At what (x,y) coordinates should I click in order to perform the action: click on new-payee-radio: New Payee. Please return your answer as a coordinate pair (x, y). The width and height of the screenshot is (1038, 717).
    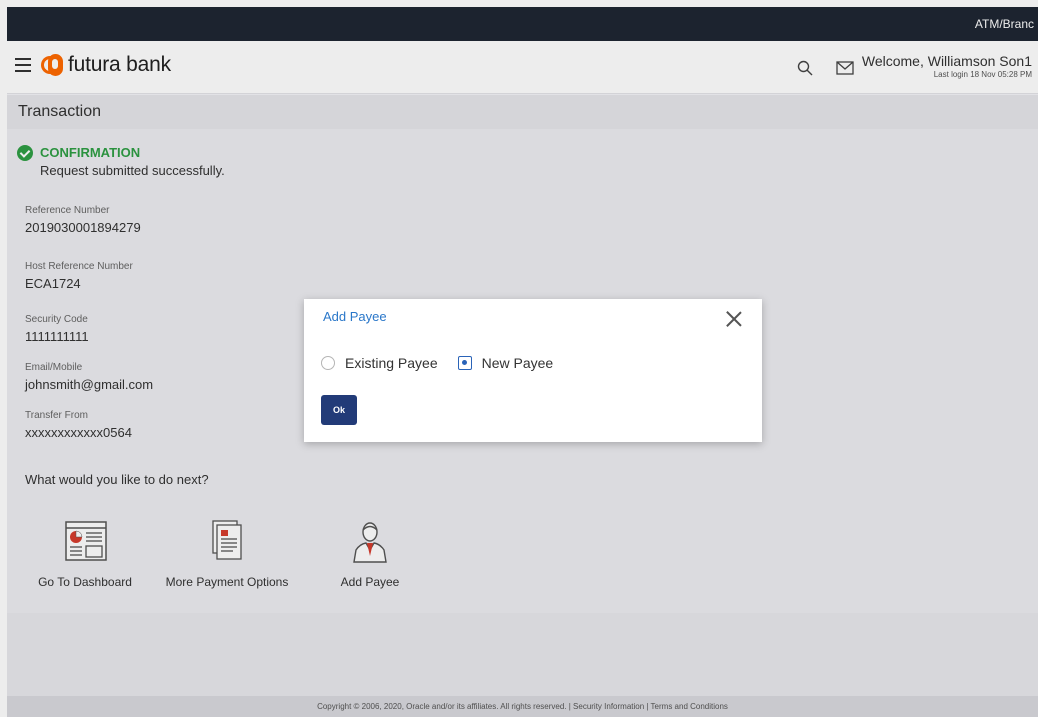
    Looking at the image, I should click on (505, 363).